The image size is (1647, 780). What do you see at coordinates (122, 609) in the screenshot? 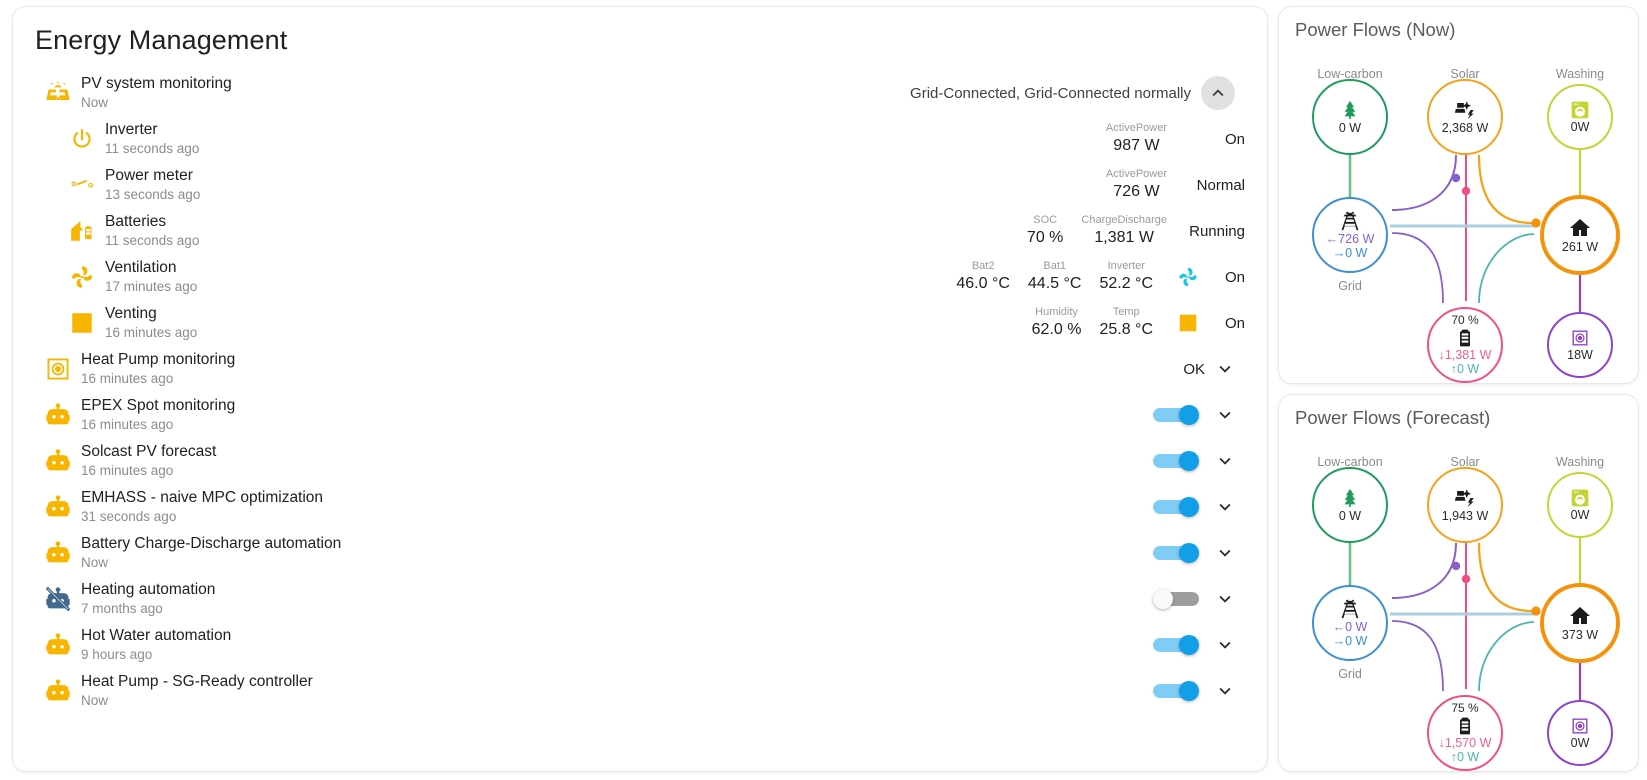
I see `entity-last-changed: 7 months ago` at bounding box center [122, 609].